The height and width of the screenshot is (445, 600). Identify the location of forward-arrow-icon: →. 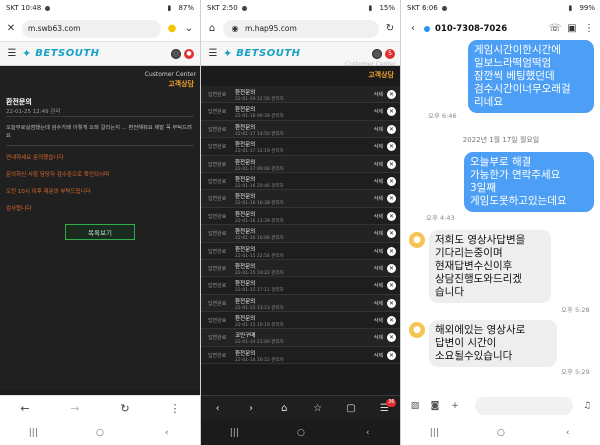
(75, 409).